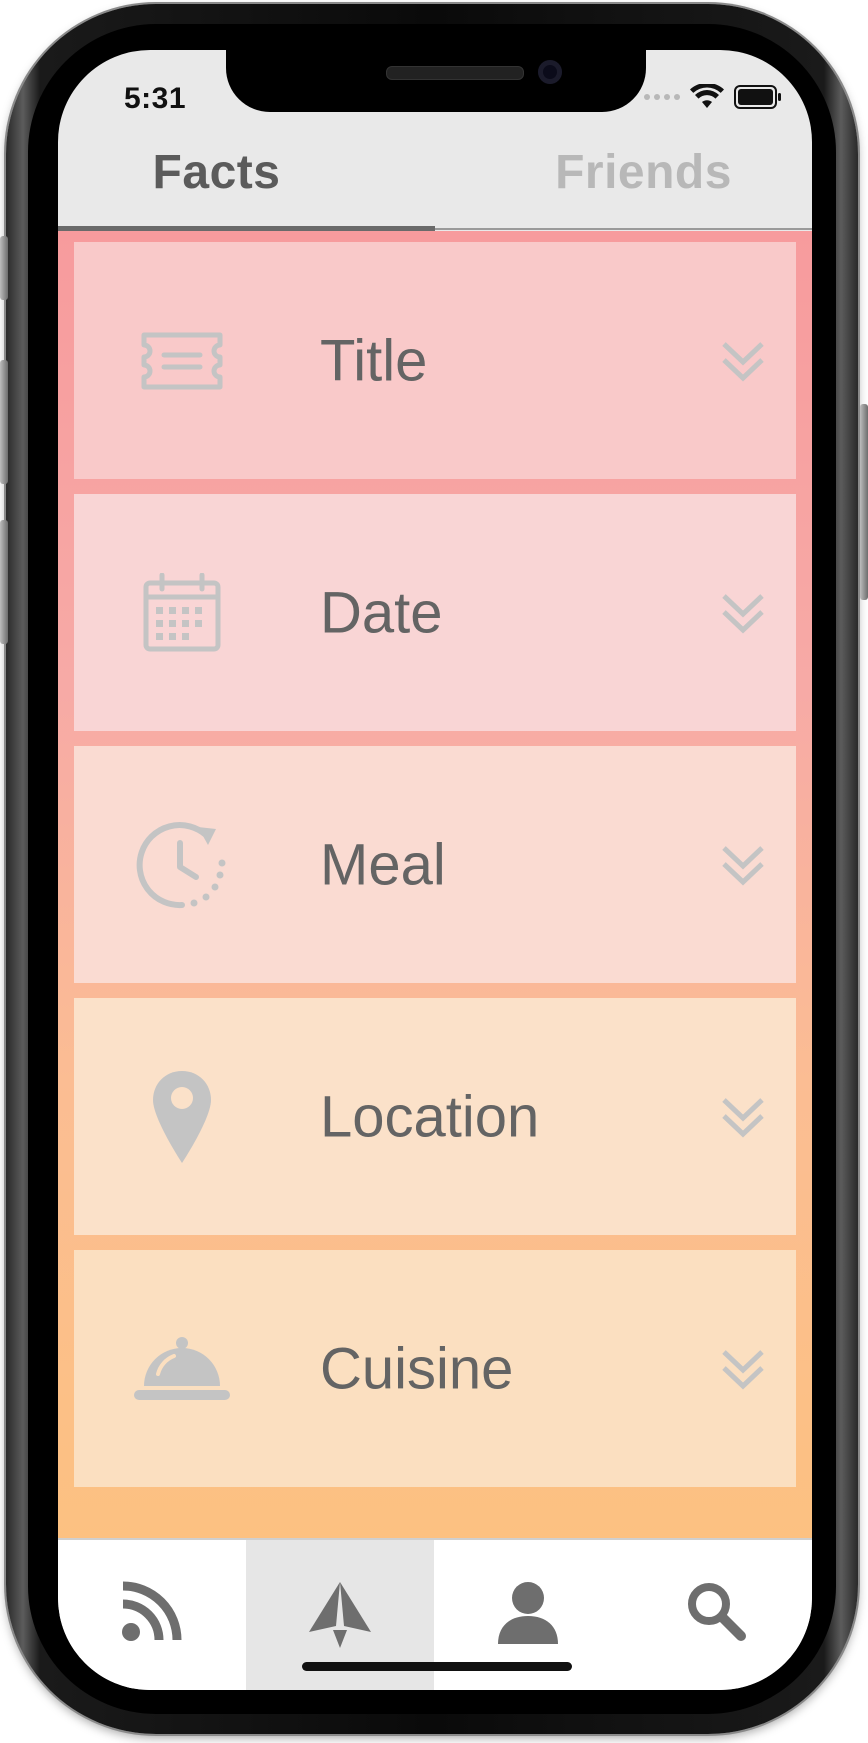 This screenshot has height=1743, width=868. I want to click on wifi-icon, so click(707, 96).